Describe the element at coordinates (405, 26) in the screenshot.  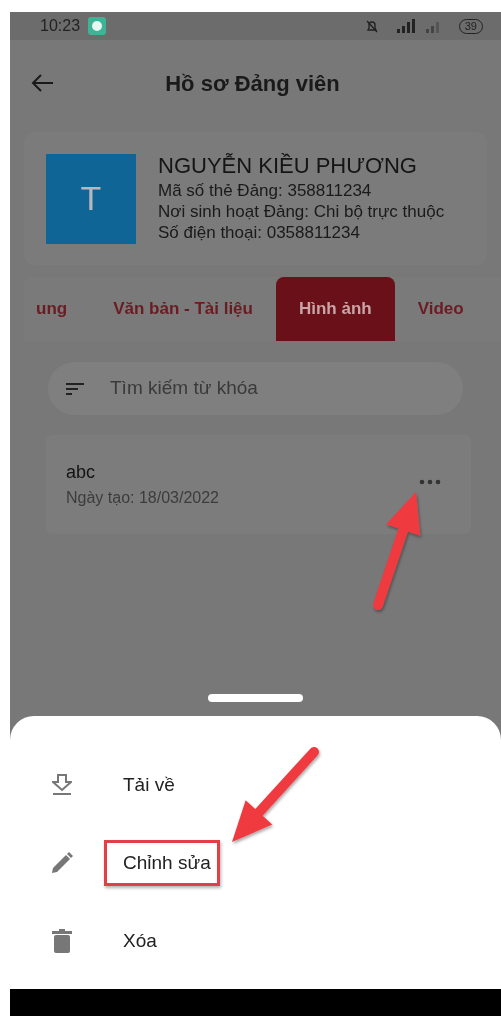
I see `signal-icon` at that location.